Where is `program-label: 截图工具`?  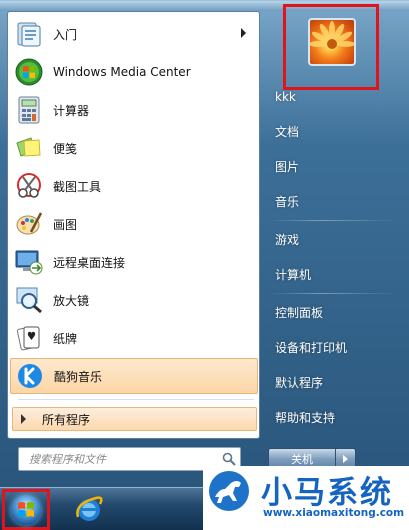 program-label: 截图工具 is located at coordinates (77, 186).